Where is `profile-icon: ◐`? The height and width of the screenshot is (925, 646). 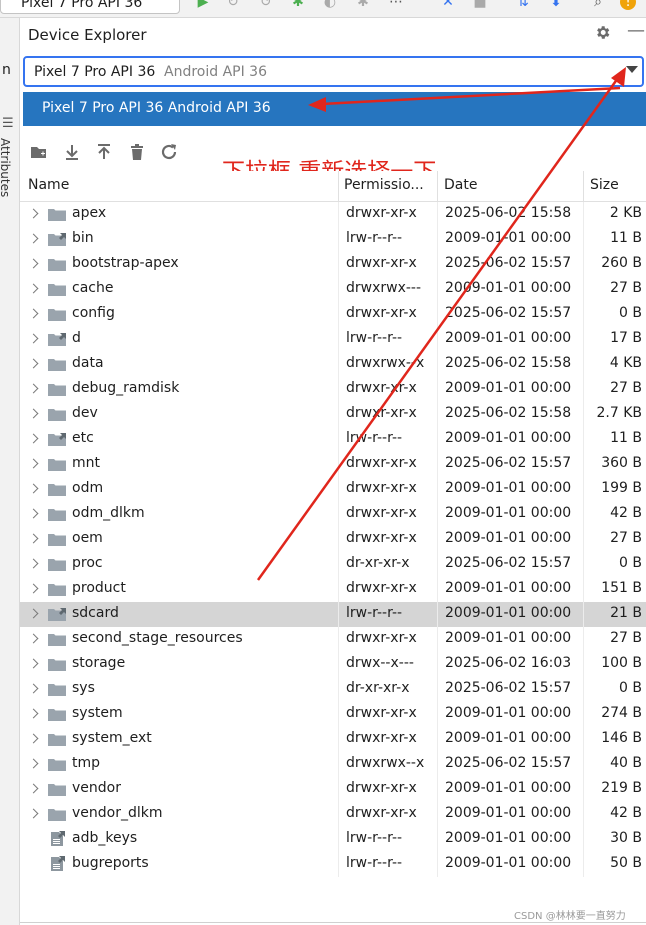
profile-icon: ◐ is located at coordinates (330, 5).